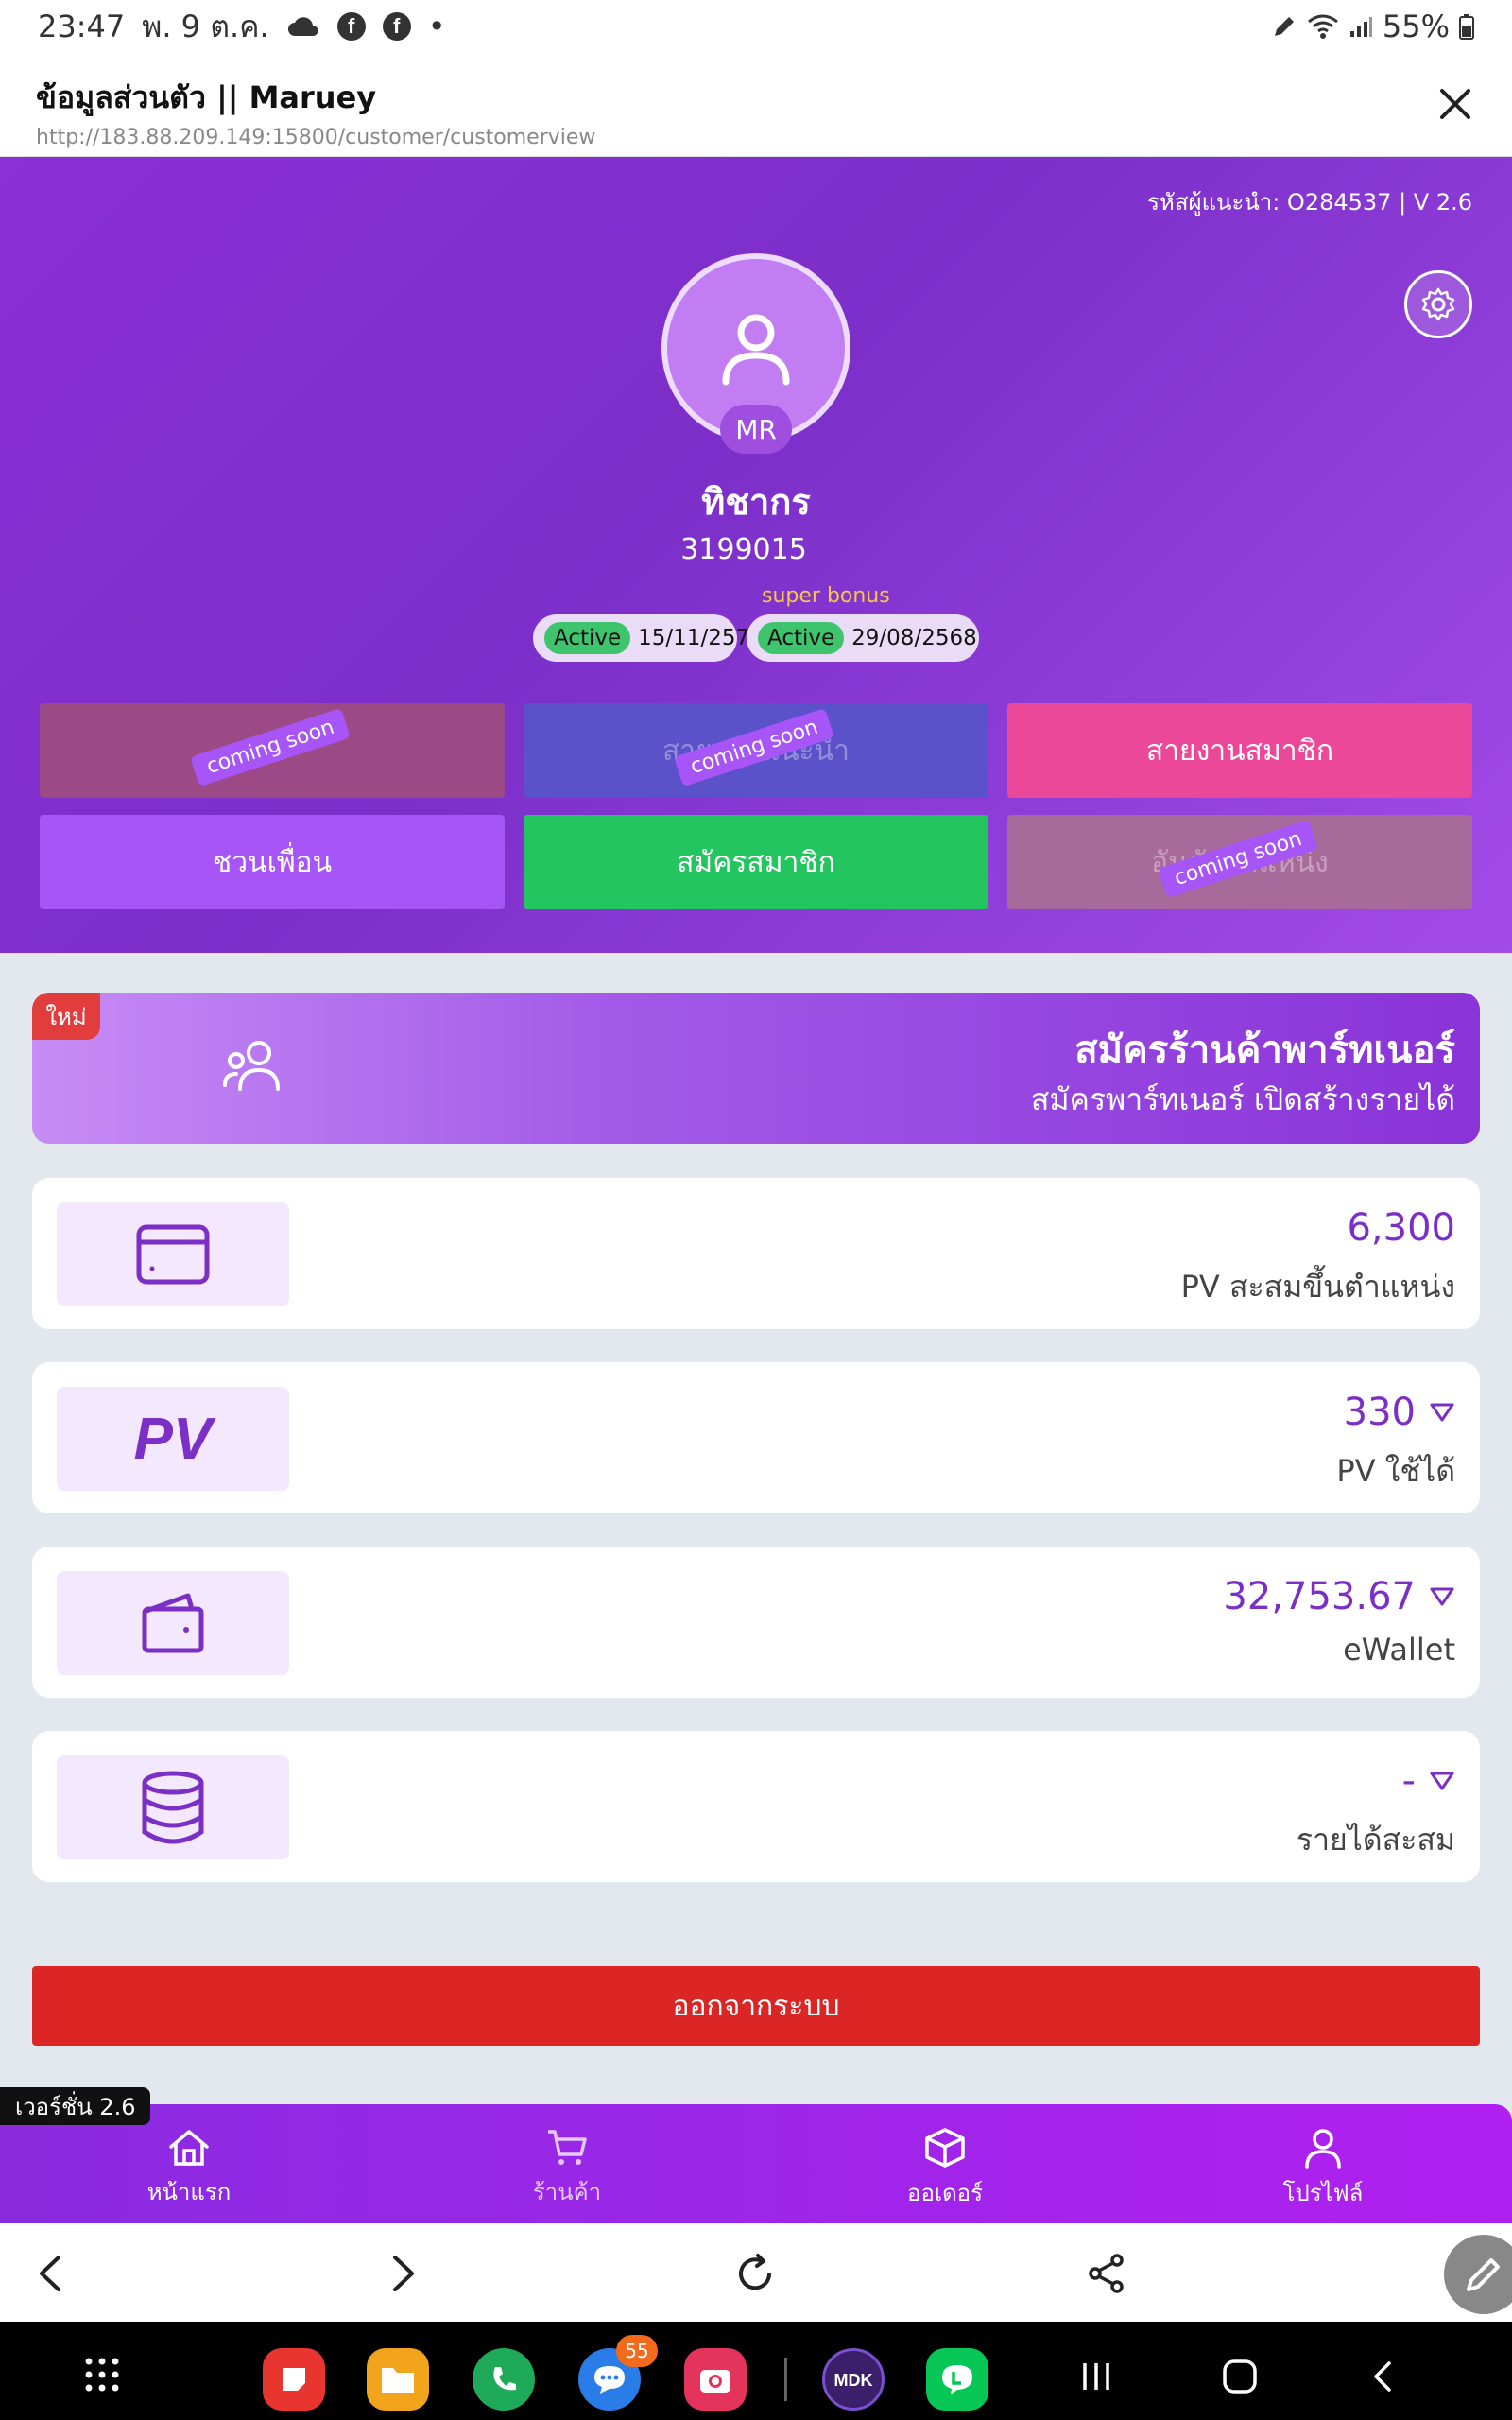 This screenshot has width=1512, height=2420. I want to click on dock-divider, so click(785, 2380).